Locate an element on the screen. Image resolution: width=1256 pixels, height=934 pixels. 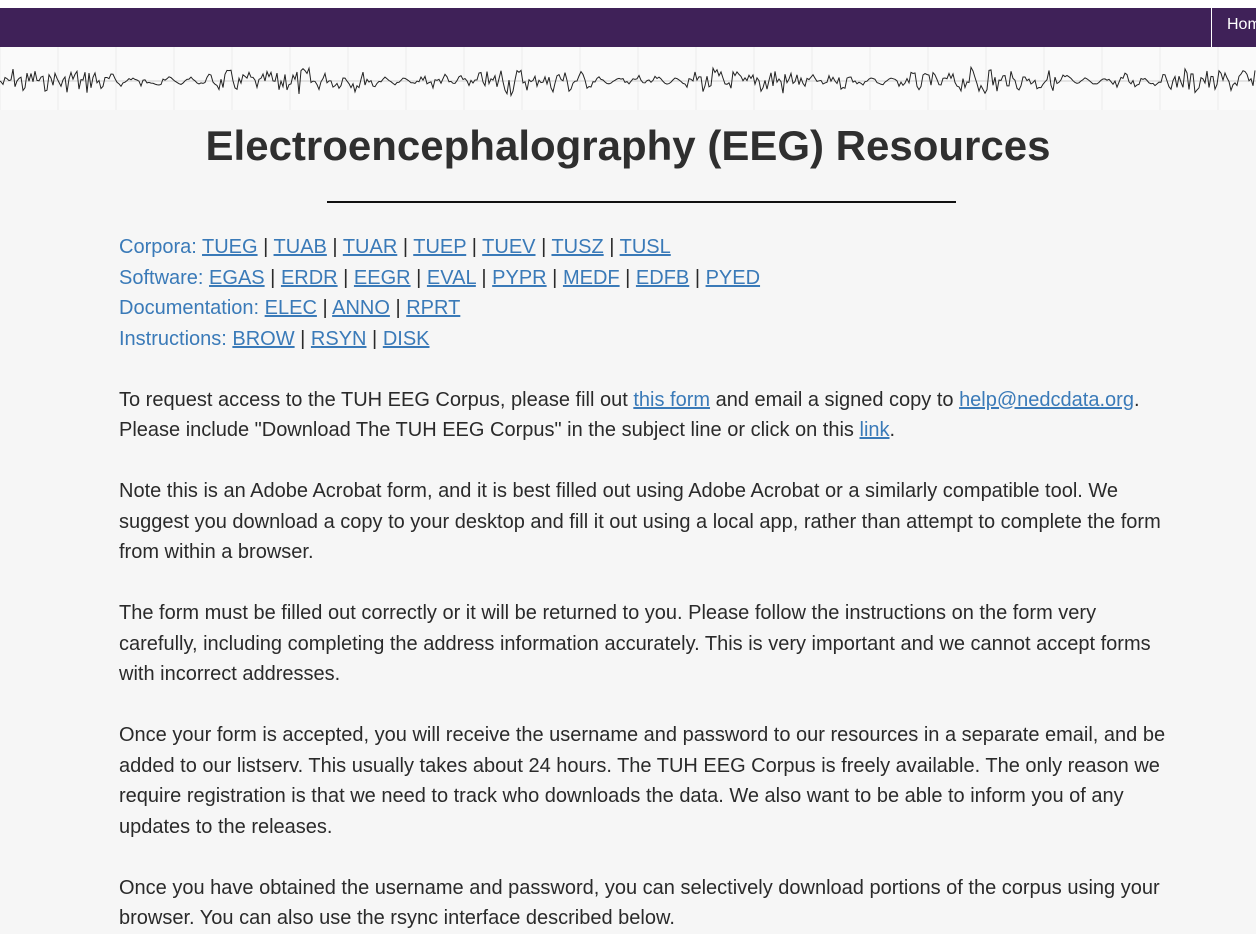
resource-link: TUEG is located at coordinates (230, 247).